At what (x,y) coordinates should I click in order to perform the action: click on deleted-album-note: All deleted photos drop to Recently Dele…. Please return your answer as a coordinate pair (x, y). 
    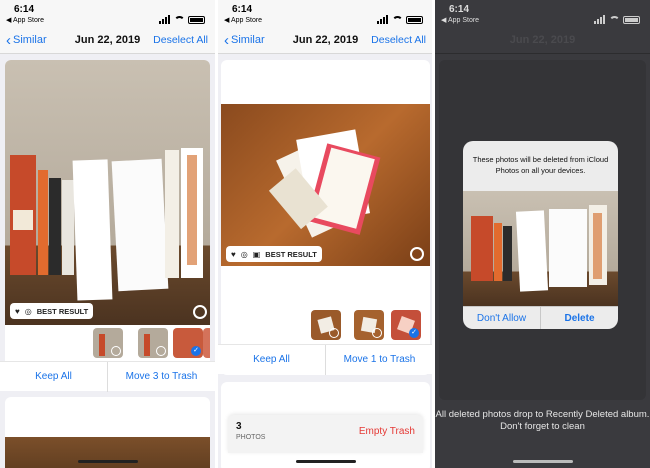
    Looking at the image, I should click on (542, 420).